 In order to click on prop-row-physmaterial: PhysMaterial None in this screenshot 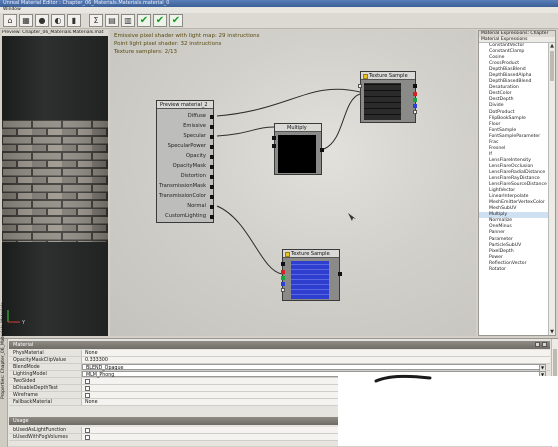, I will do `click(279, 353)`.